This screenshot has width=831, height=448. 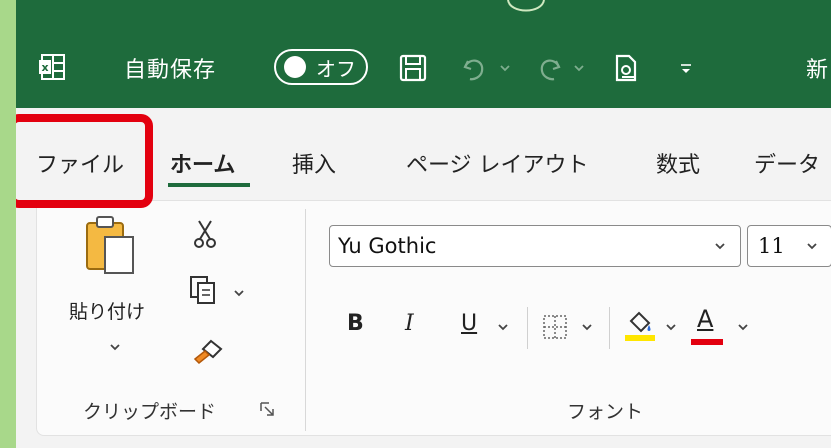 What do you see at coordinates (789, 246) in the screenshot?
I see `font-size-dropdown: 11` at bounding box center [789, 246].